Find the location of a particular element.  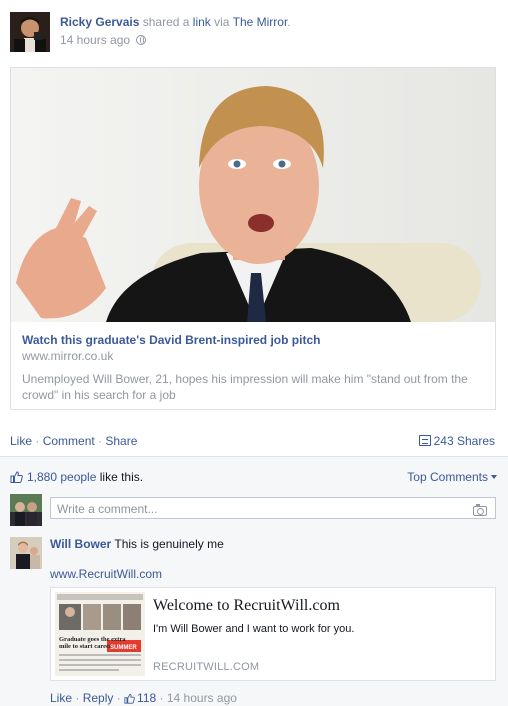

story-meta: 14 hours ago is located at coordinates (103, 40).